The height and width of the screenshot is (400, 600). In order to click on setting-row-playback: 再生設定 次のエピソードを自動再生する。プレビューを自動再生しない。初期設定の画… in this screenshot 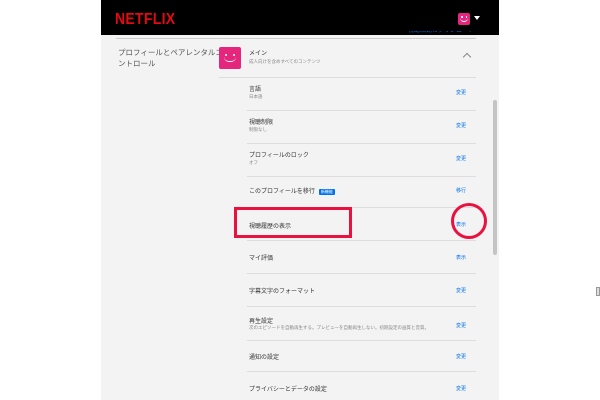, I will do `click(347, 324)`.